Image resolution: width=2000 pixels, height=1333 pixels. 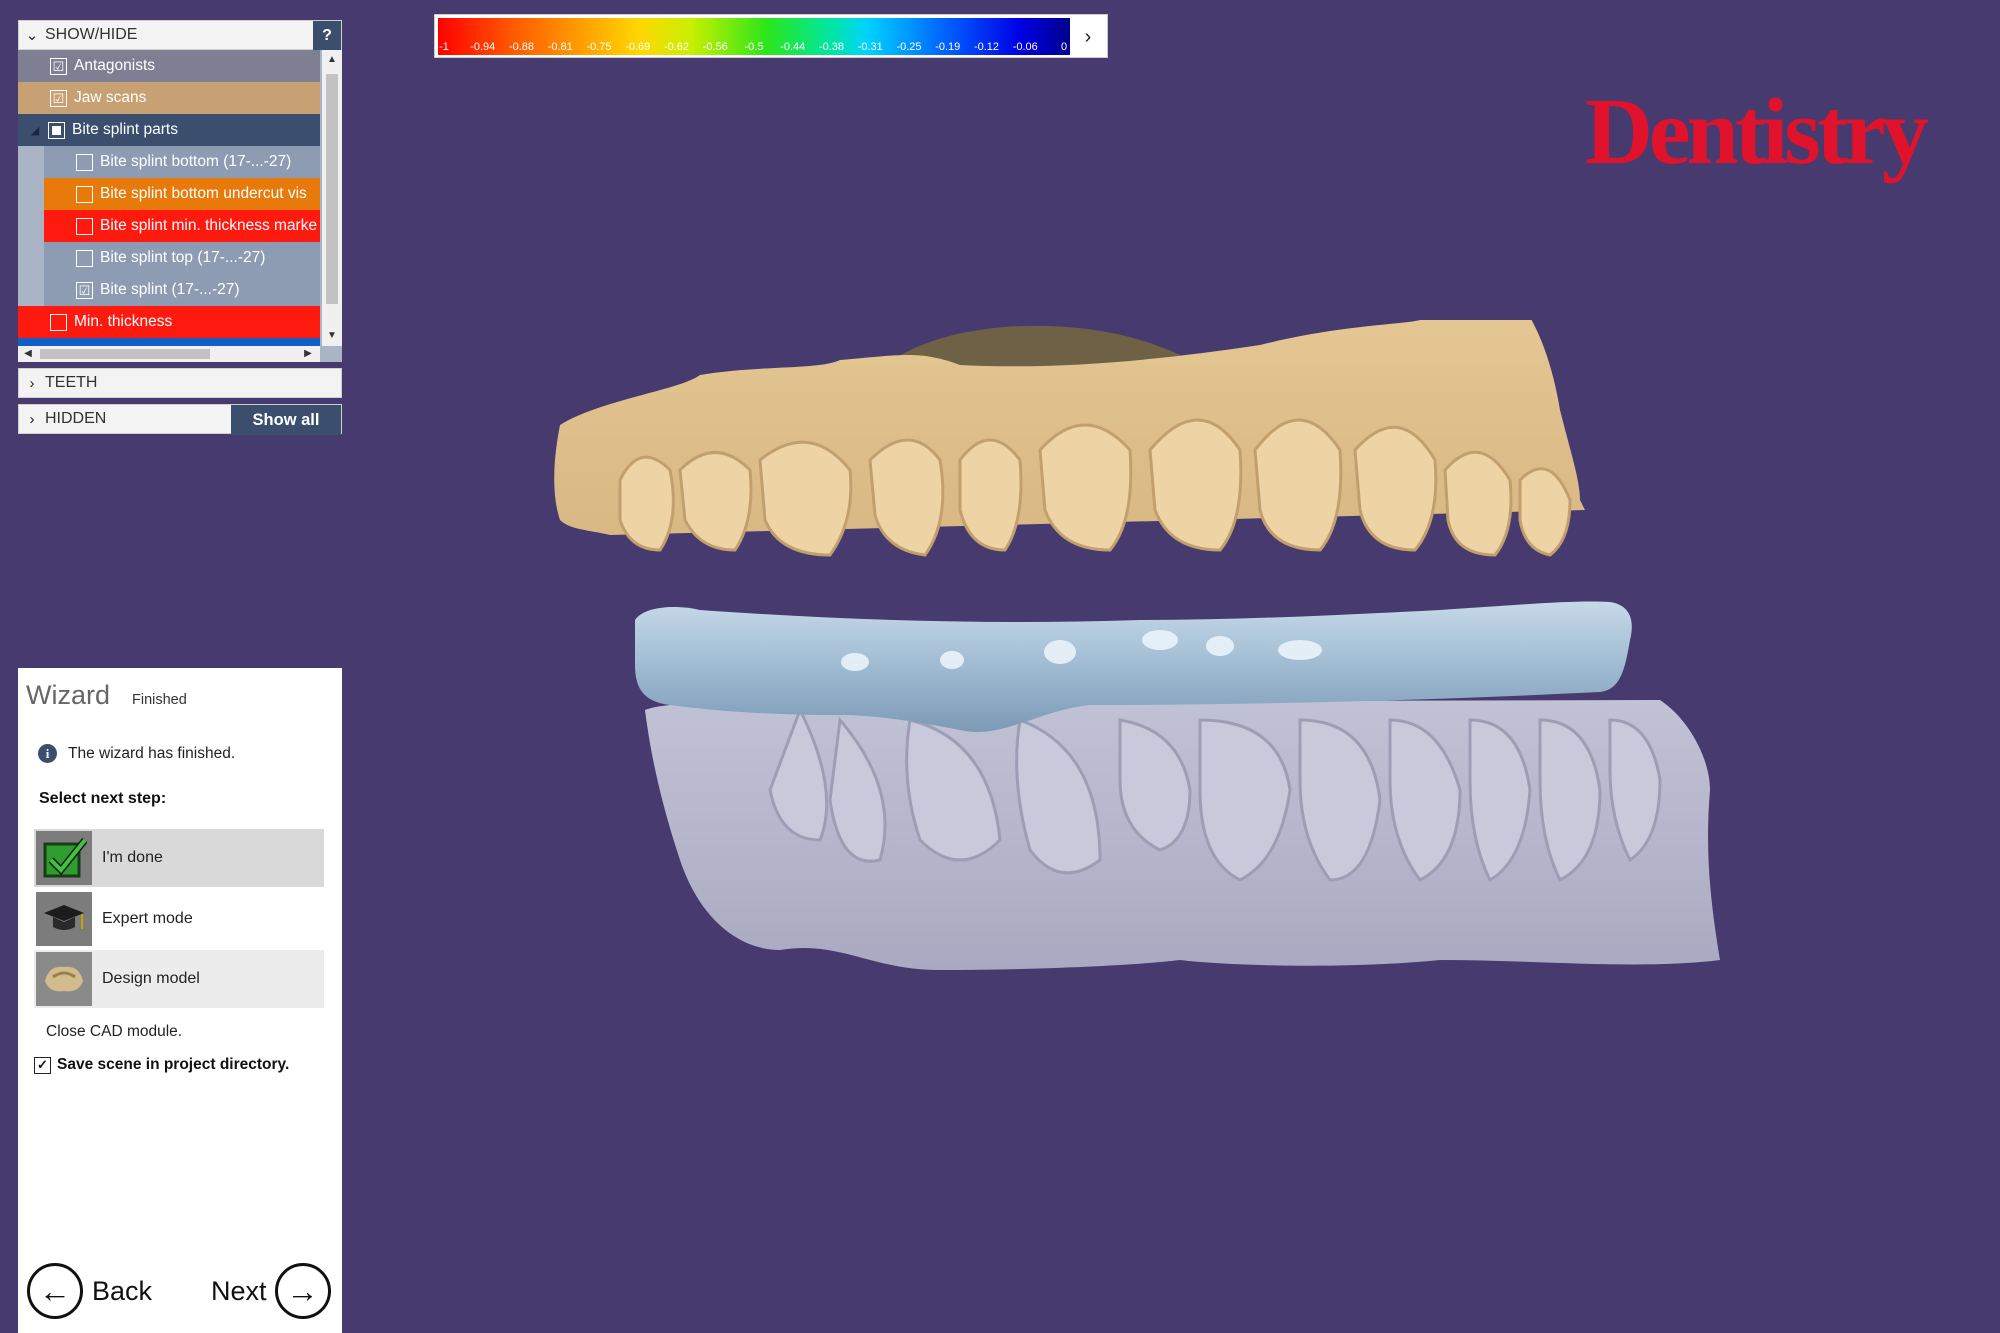 I want to click on scale-tick-label: -0.12, so click(x=986, y=47).